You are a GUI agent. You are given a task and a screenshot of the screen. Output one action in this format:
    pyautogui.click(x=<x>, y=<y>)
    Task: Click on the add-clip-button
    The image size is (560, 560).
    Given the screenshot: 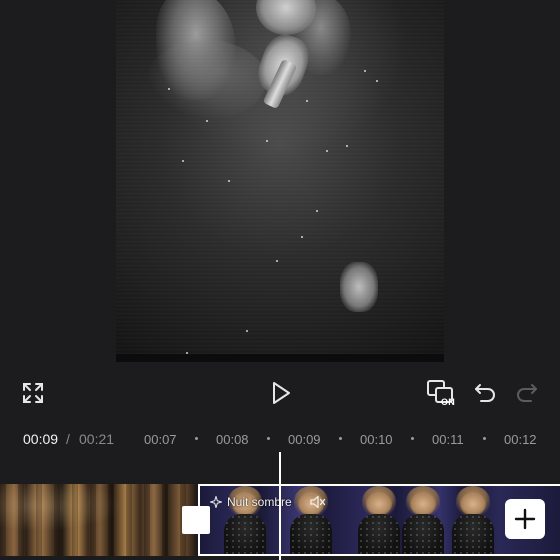 What is the action you would take?
    pyautogui.click(x=525, y=519)
    